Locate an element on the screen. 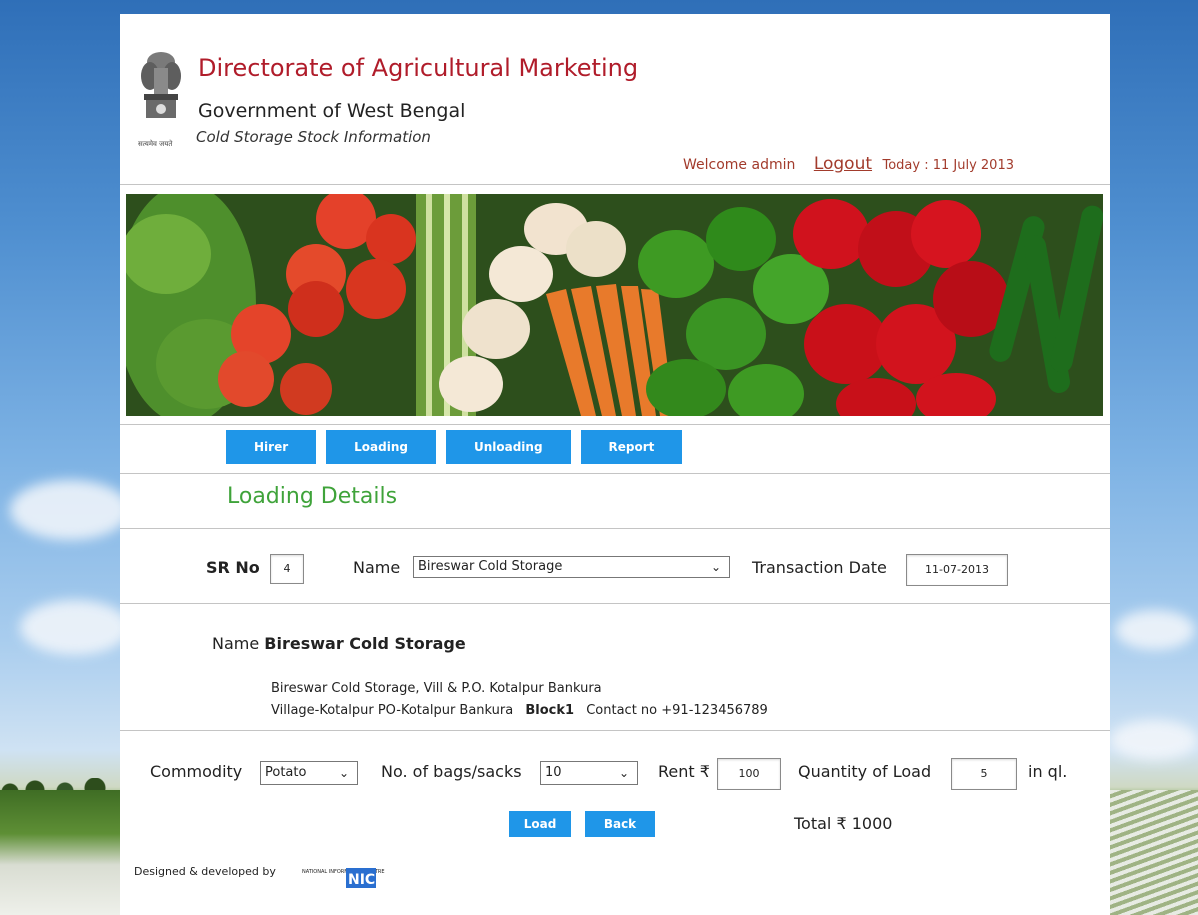 The width and height of the screenshot is (1198, 915). commodity-select-value: Potato is located at coordinates (286, 772).